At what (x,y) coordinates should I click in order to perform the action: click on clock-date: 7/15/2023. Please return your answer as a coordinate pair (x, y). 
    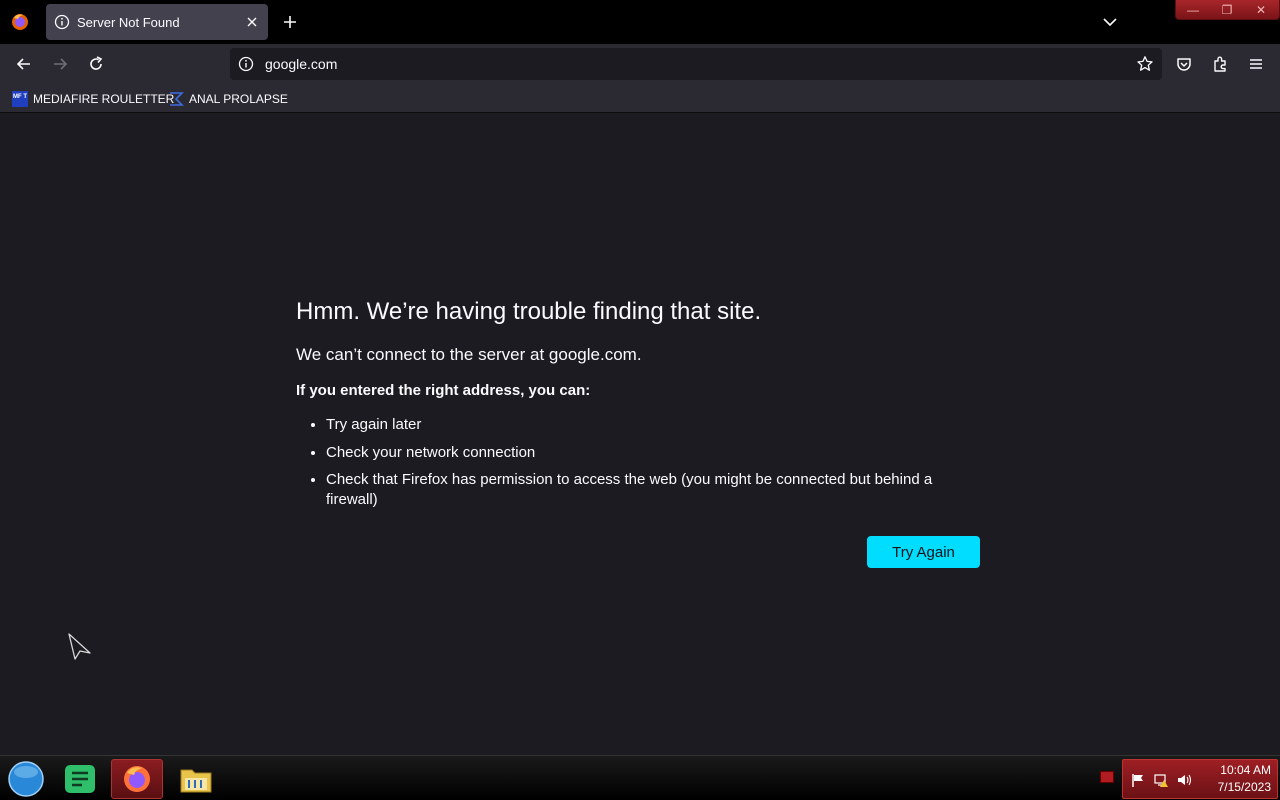
    Looking at the image, I should click on (1244, 787).